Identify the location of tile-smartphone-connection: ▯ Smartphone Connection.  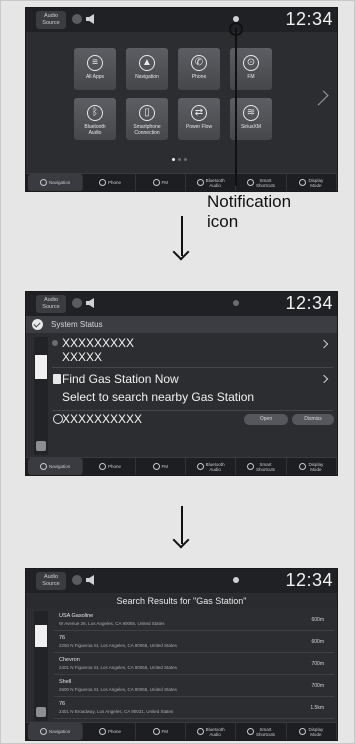
(147, 119).